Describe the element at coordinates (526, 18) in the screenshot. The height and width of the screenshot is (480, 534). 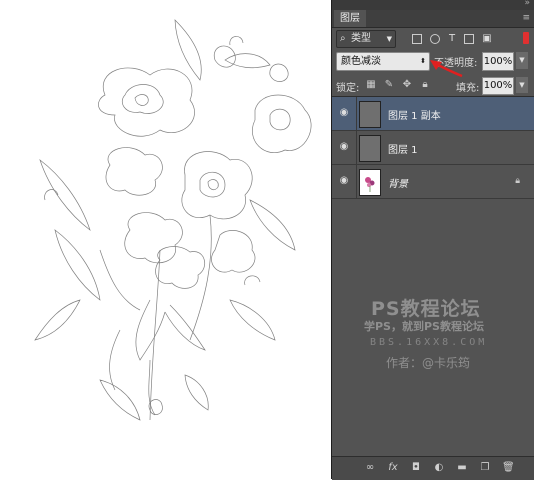
I see `panel-menu-icon: ≡` at that location.